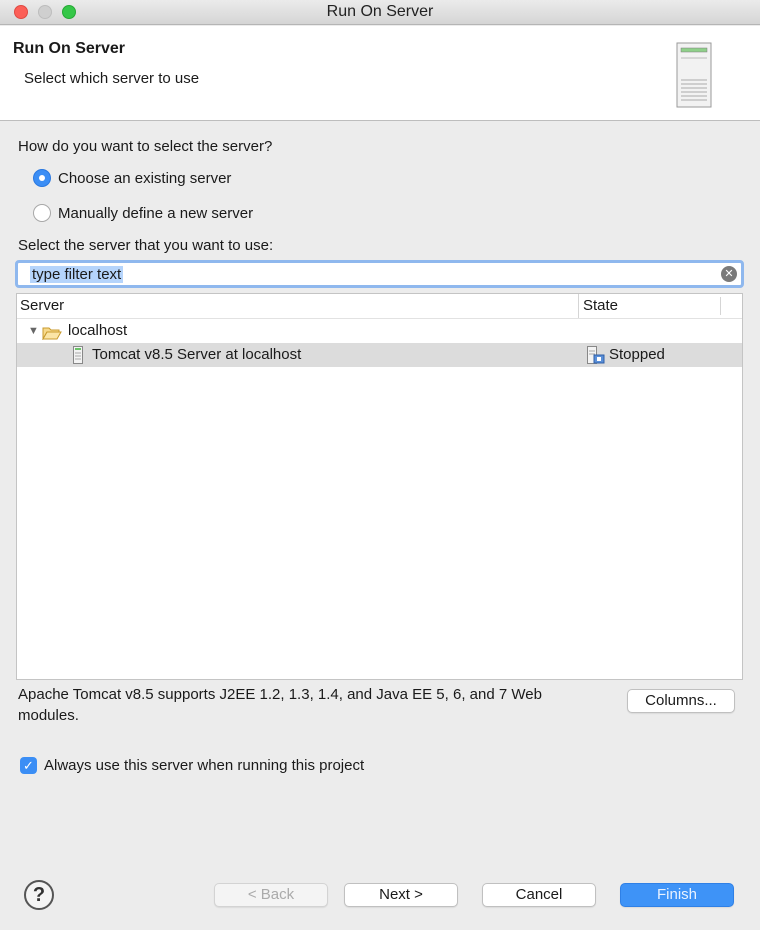 This screenshot has width=760, height=930. Describe the element at coordinates (146, 245) in the screenshot. I see `server-list-label: Select the server that you want to use:` at that location.